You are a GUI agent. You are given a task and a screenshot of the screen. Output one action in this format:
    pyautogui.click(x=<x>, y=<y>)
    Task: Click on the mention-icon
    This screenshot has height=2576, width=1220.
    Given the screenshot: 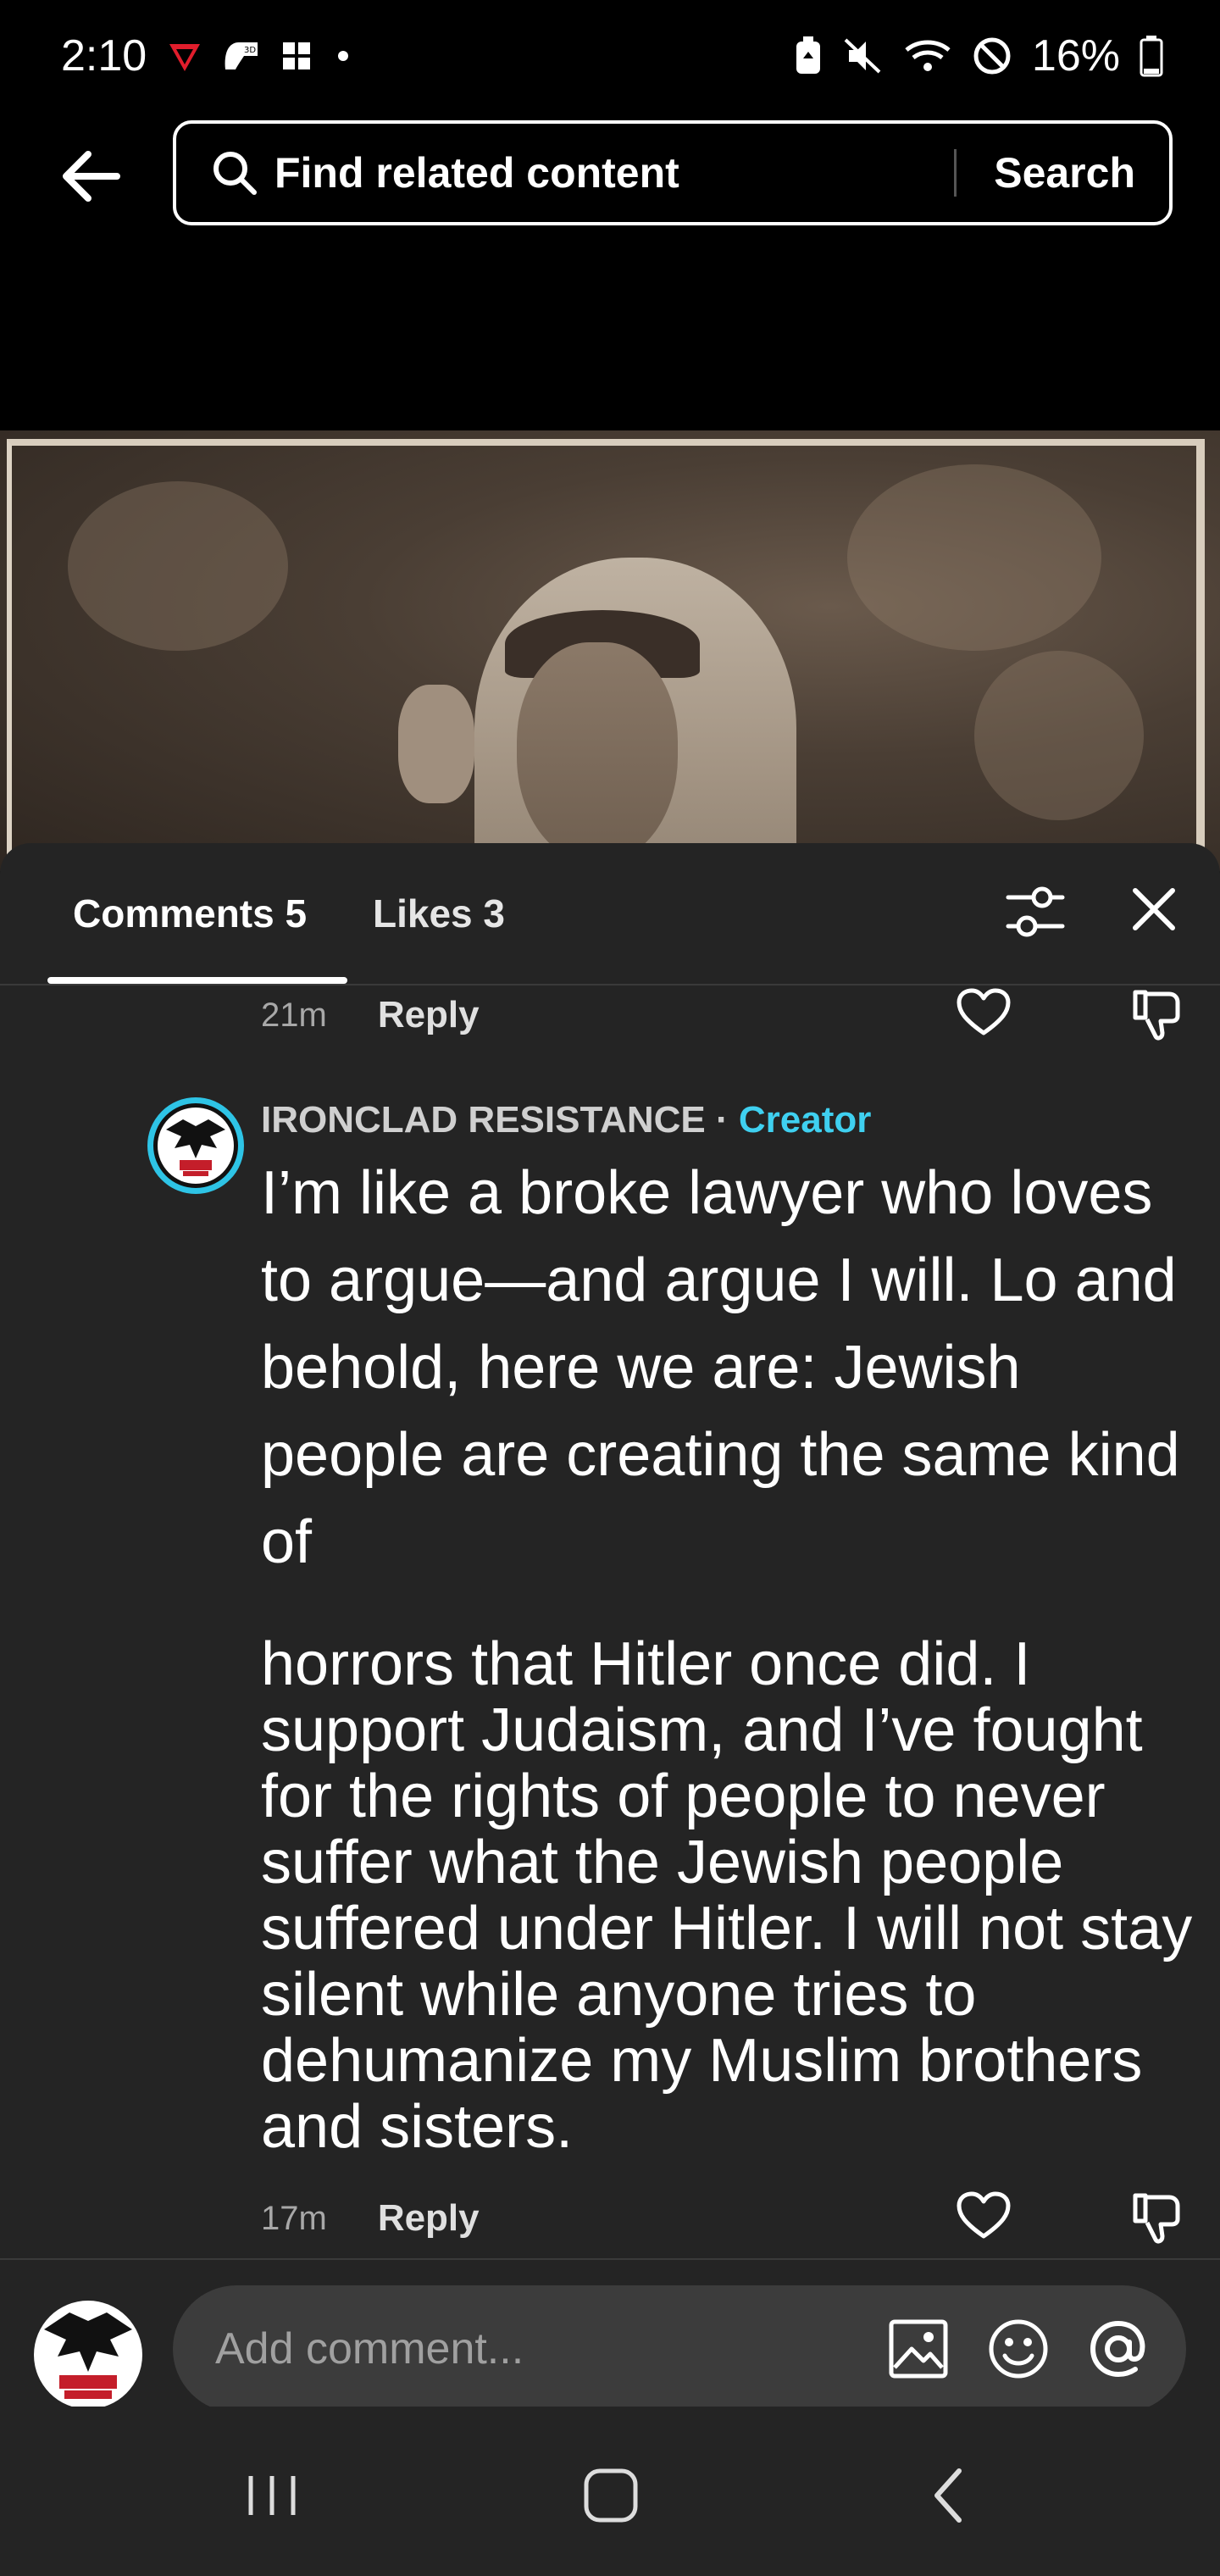 What is the action you would take?
    pyautogui.click(x=1118, y=2349)
    